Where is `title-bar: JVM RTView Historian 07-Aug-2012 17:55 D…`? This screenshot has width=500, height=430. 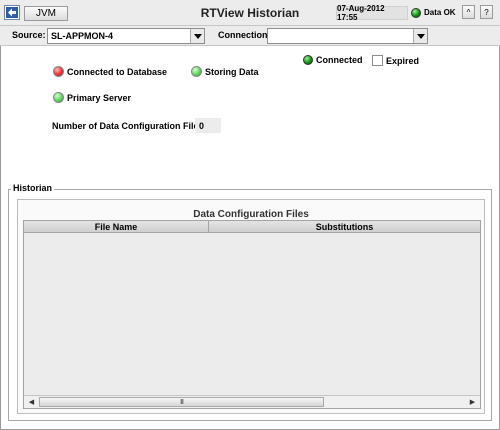
title-bar: JVM RTView Historian 07-Aug-2012 17:55 D… is located at coordinates (250, 13).